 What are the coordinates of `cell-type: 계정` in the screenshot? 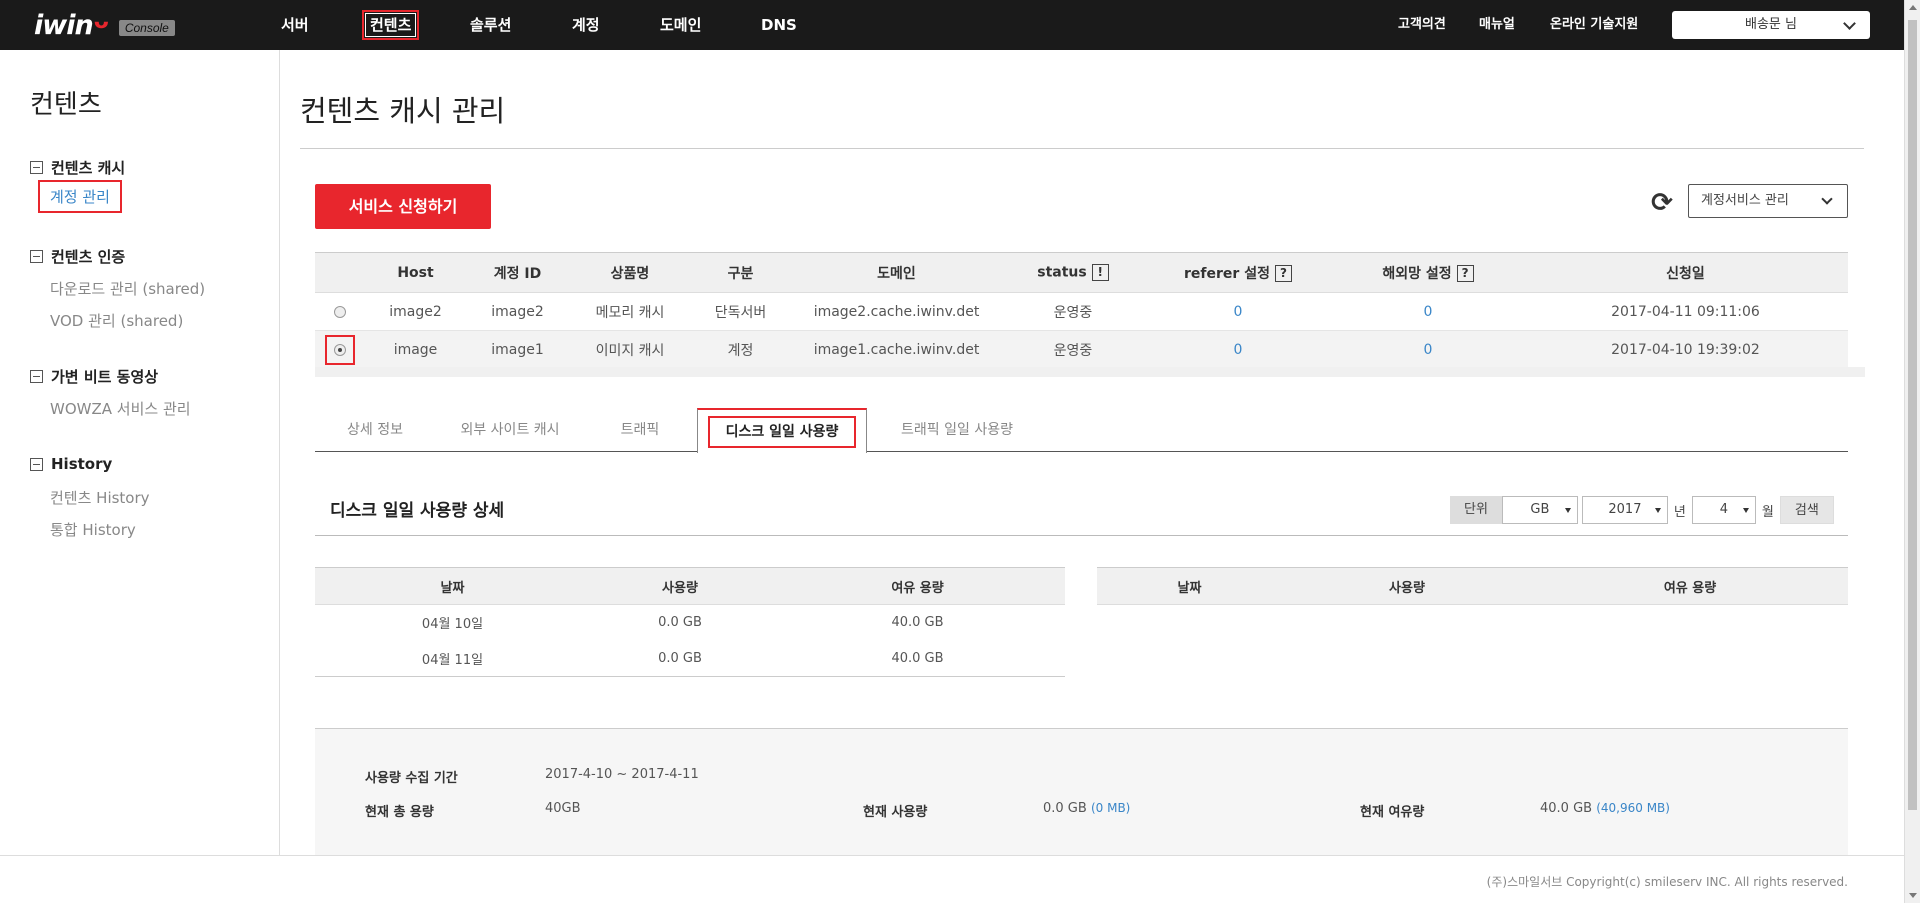 It's located at (740, 349).